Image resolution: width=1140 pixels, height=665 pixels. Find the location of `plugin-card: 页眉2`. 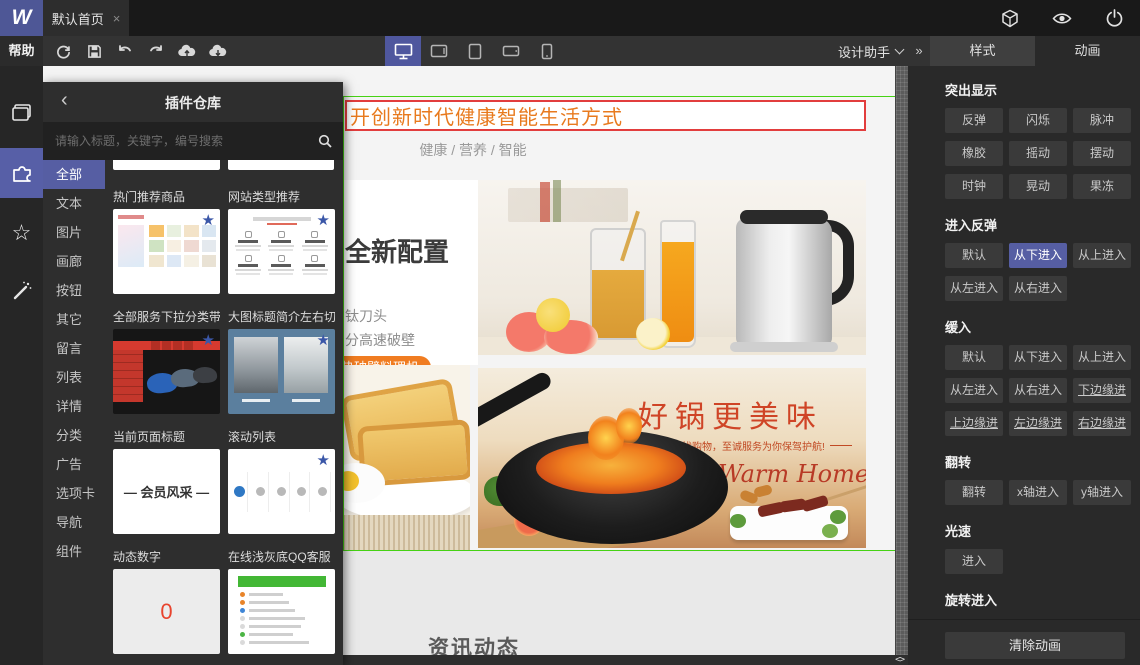

plugin-card: 页眉2 is located at coordinates (281, 659).